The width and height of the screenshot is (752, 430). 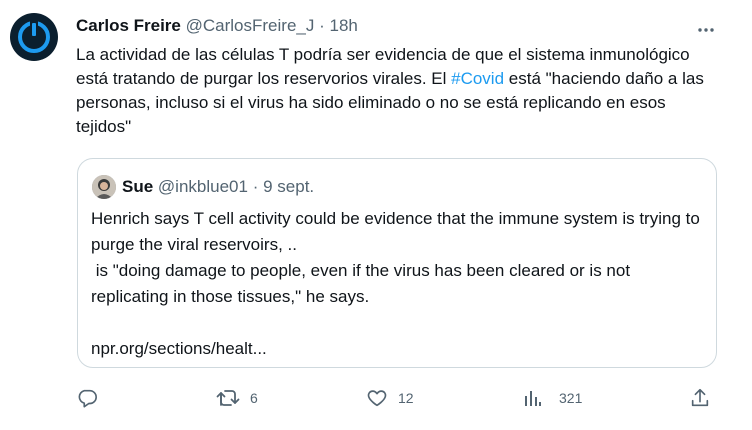 What do you see at coordinates (228, 398) in the screenshot?
I see `retweet-icon` at bounding box center [228, 398].